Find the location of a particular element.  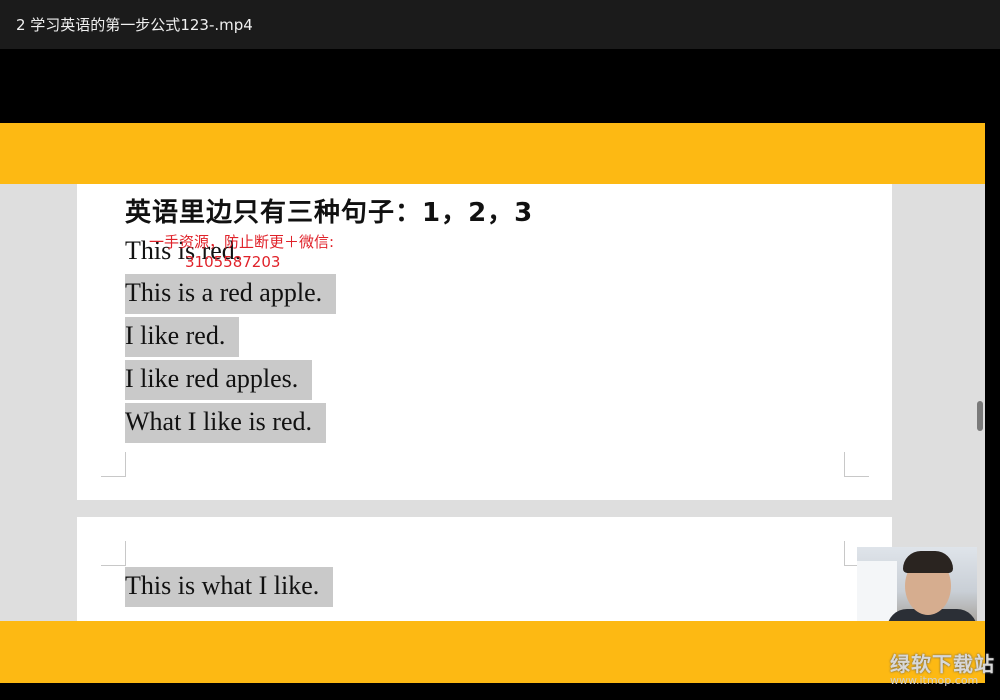

slide-heading: 英语里边只有三种句子：1，2，3 is located at coordinates (329, 213).